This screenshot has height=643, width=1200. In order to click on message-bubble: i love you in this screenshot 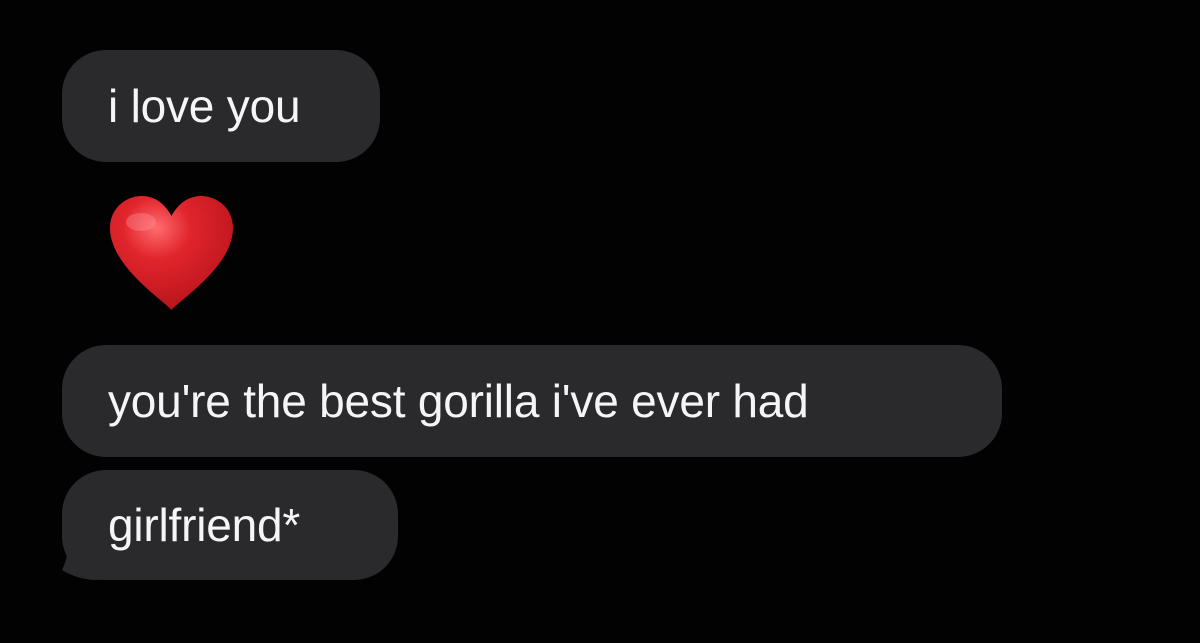, I will do `click(221, 106)`.